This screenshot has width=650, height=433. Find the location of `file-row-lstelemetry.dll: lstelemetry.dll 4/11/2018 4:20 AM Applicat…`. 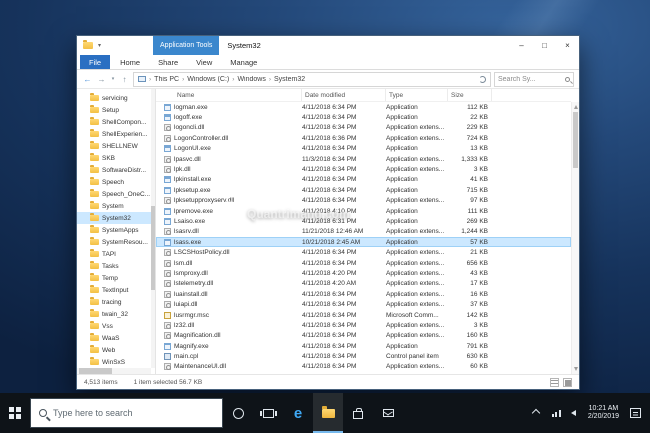

file-row-lstelemetry.dll: lstelemetry.dll 4/11/2018 4:20 AM Applicat… is located at coordinates (363, 284).